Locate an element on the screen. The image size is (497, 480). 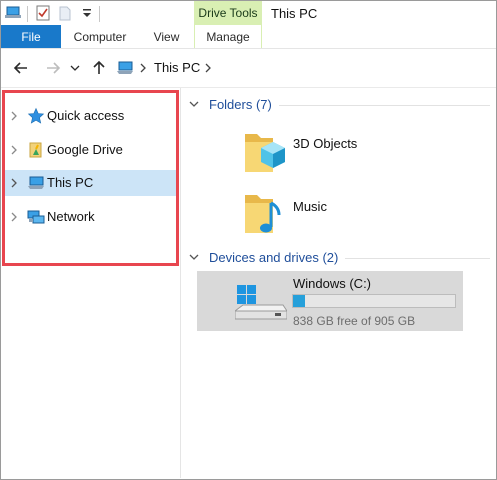
devices-group-title: Devices and drives (2) is located at coordinates (274, 257).